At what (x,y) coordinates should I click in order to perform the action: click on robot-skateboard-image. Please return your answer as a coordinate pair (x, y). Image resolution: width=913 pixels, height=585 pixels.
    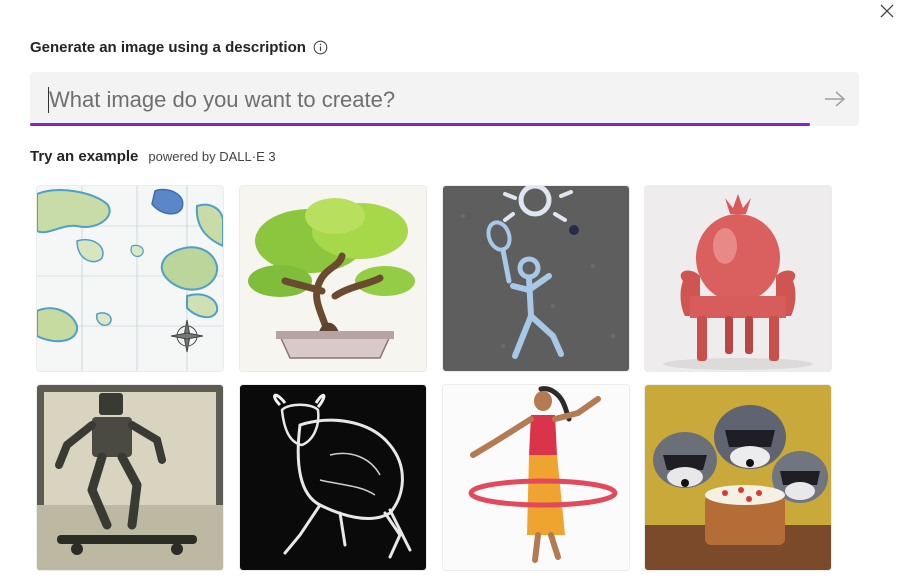
    Looking at the image, I should click on (130, 477).